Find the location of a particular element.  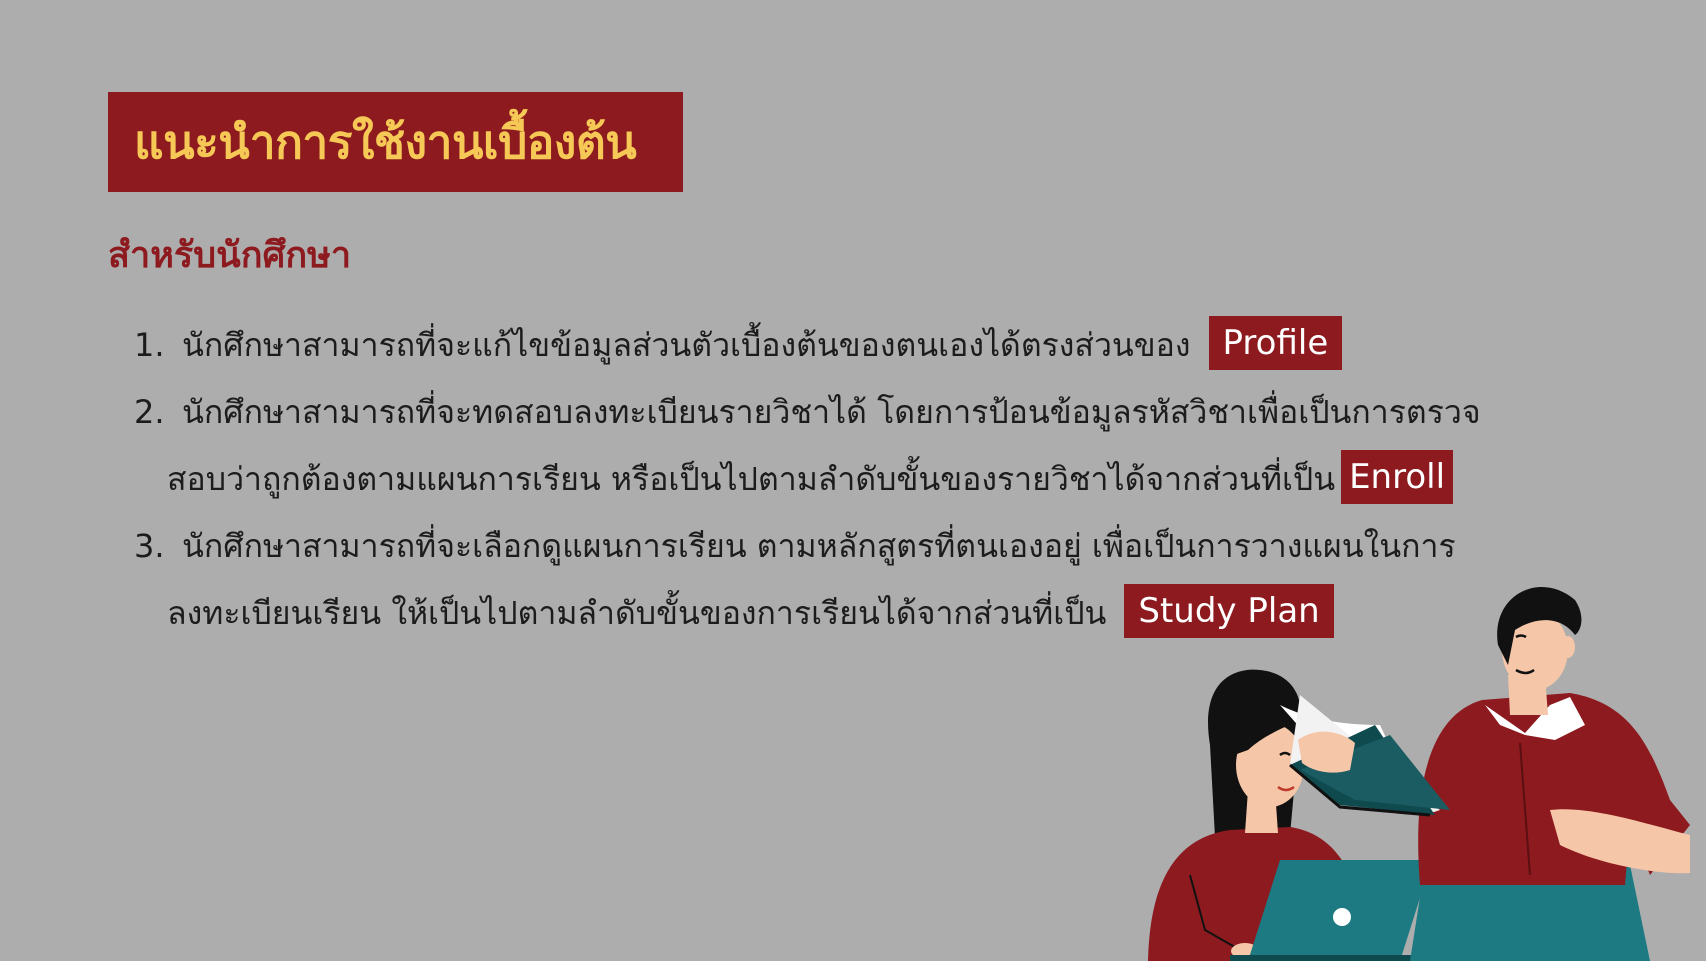

man-figure is located at coordinates (1550, 774).